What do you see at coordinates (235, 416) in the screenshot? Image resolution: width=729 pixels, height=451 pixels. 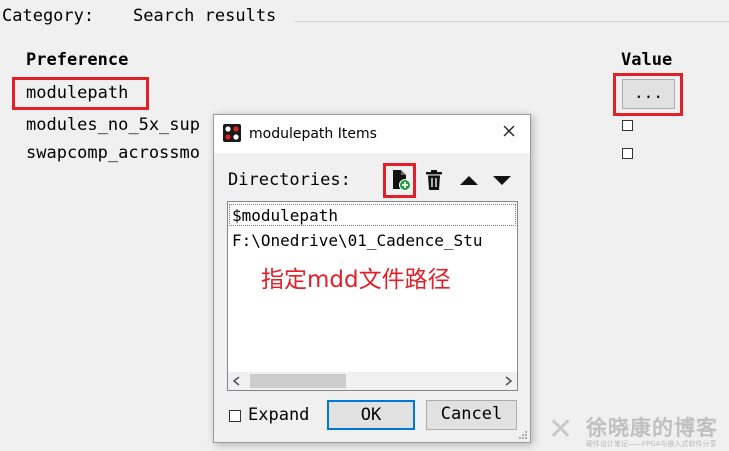 I see `expand-checkbox` at bounding box center [235, 416].